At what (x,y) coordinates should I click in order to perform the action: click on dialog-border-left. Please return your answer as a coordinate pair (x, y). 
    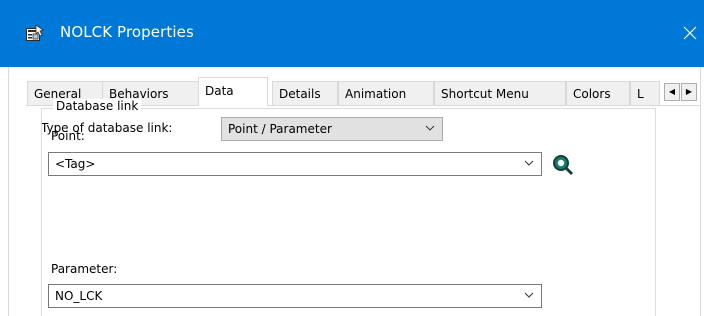
    Looking at the image, I should click on (8, 191).